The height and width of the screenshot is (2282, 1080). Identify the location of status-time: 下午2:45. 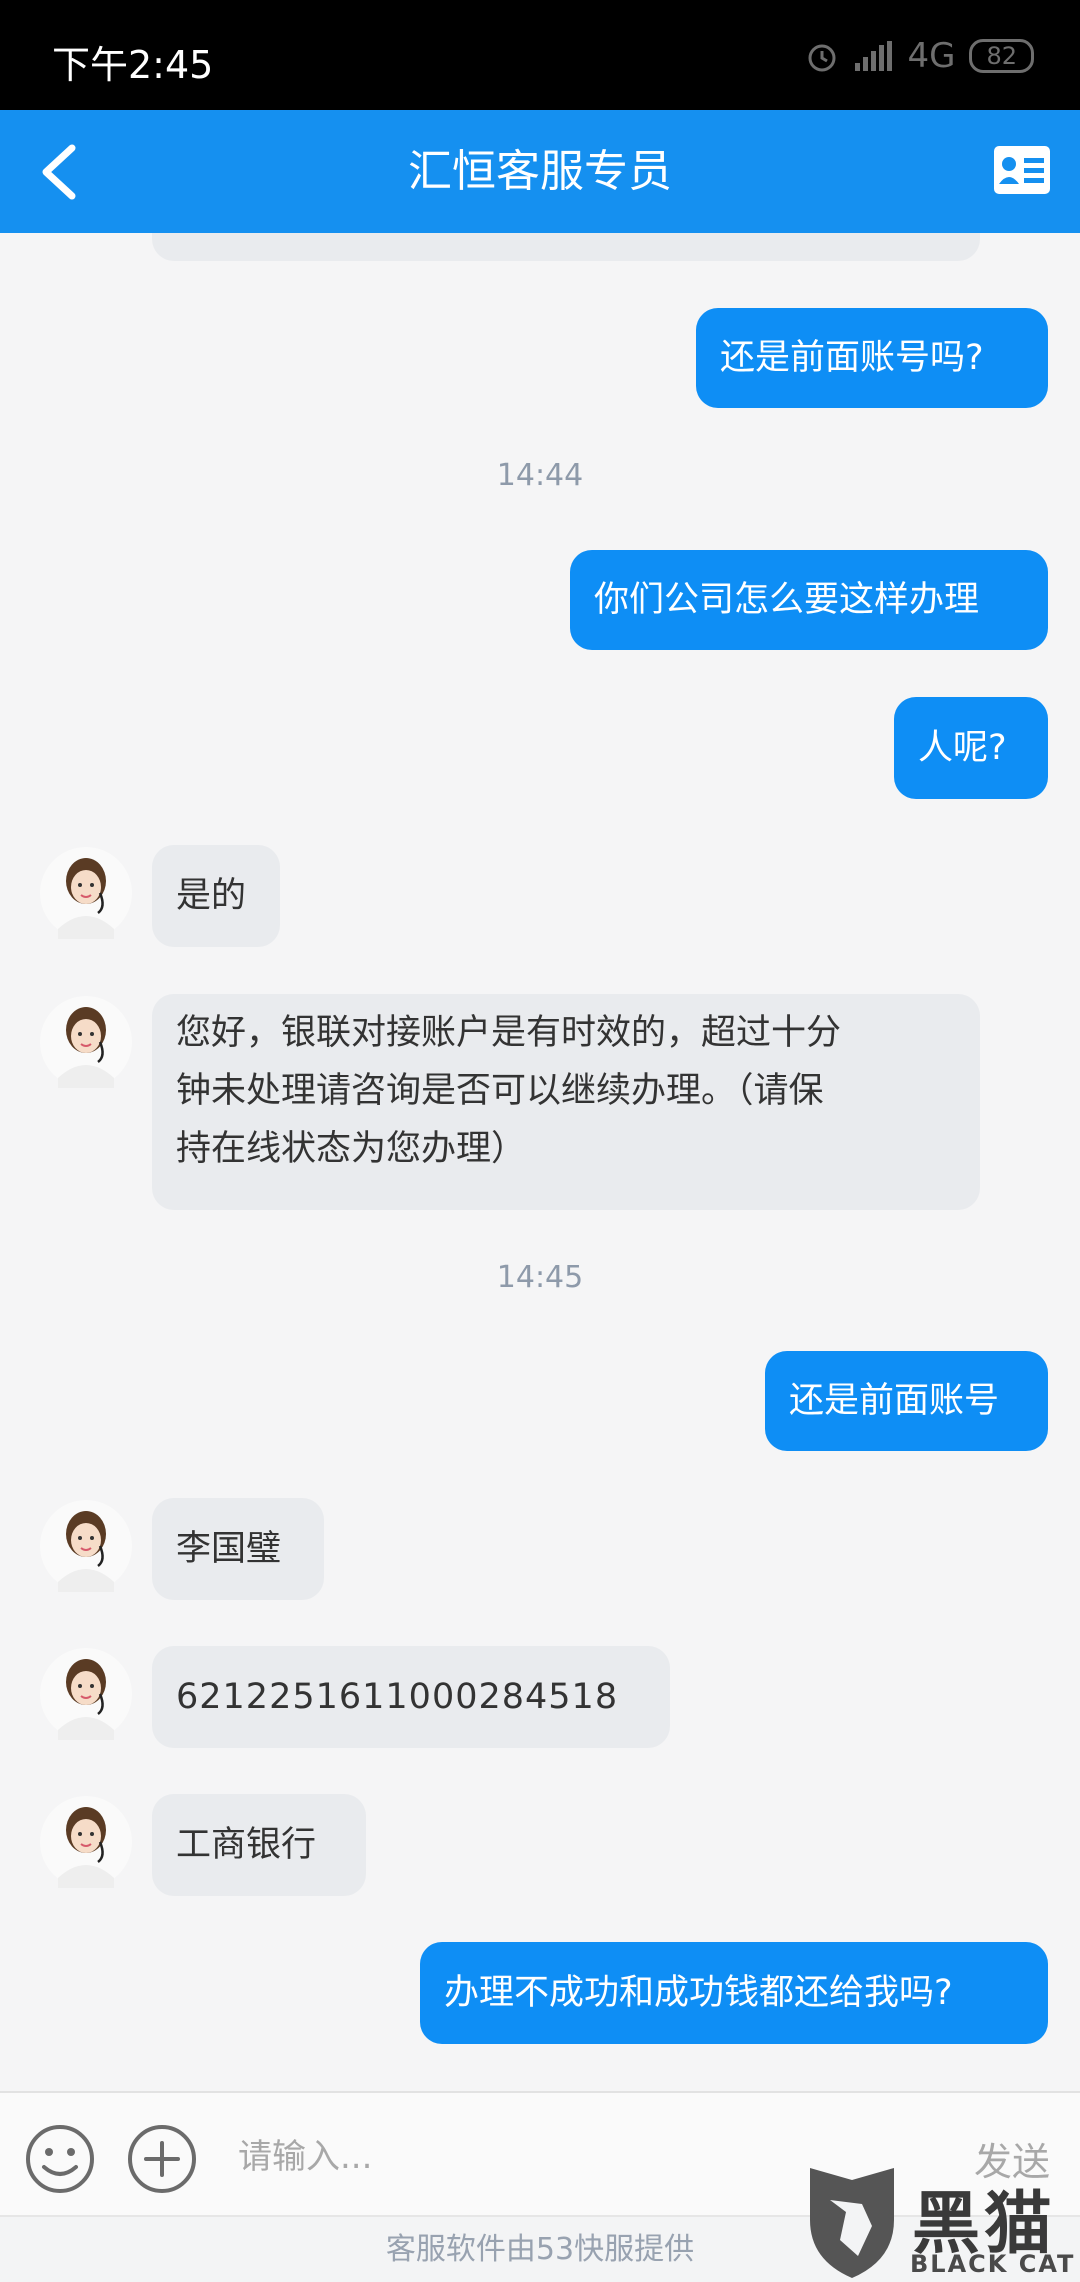
(133, 65).